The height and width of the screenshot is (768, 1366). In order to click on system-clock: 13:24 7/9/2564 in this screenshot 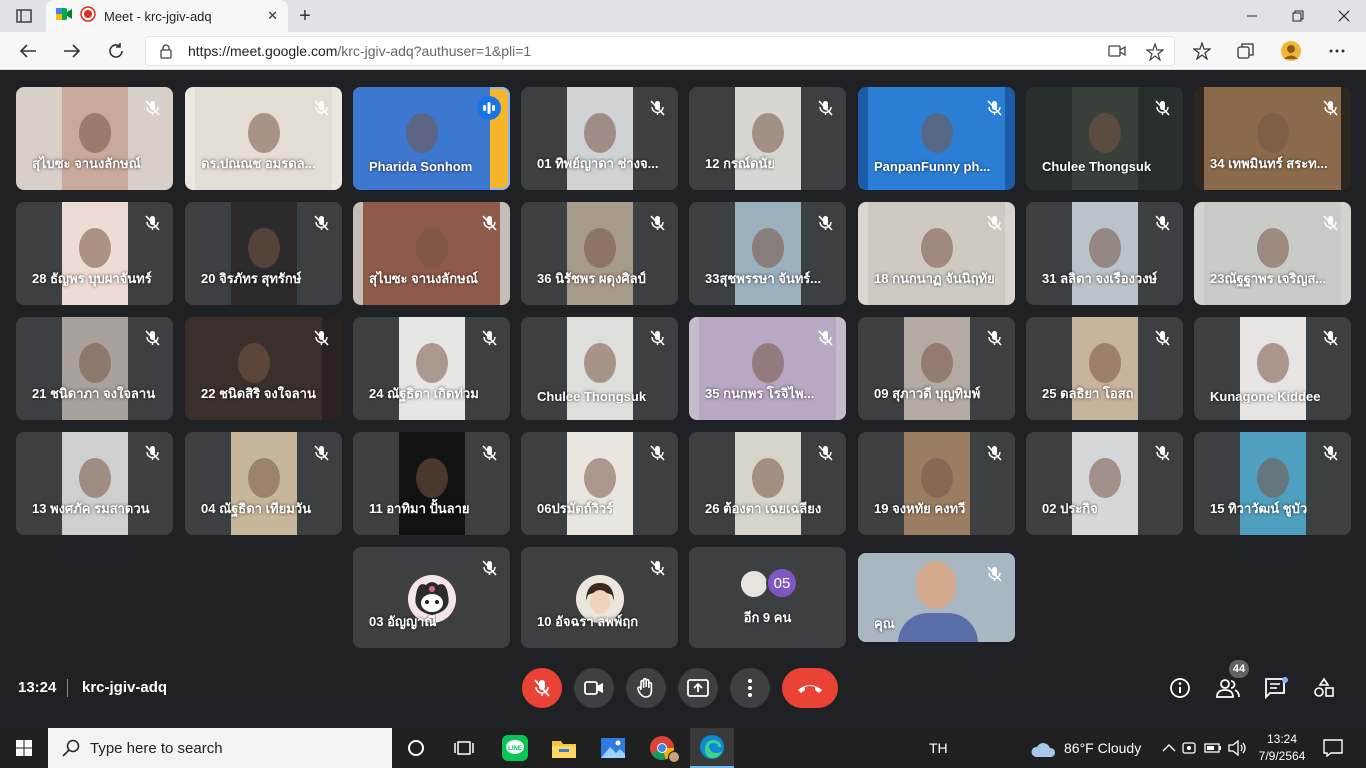, I will do `click(1282, 748)`.